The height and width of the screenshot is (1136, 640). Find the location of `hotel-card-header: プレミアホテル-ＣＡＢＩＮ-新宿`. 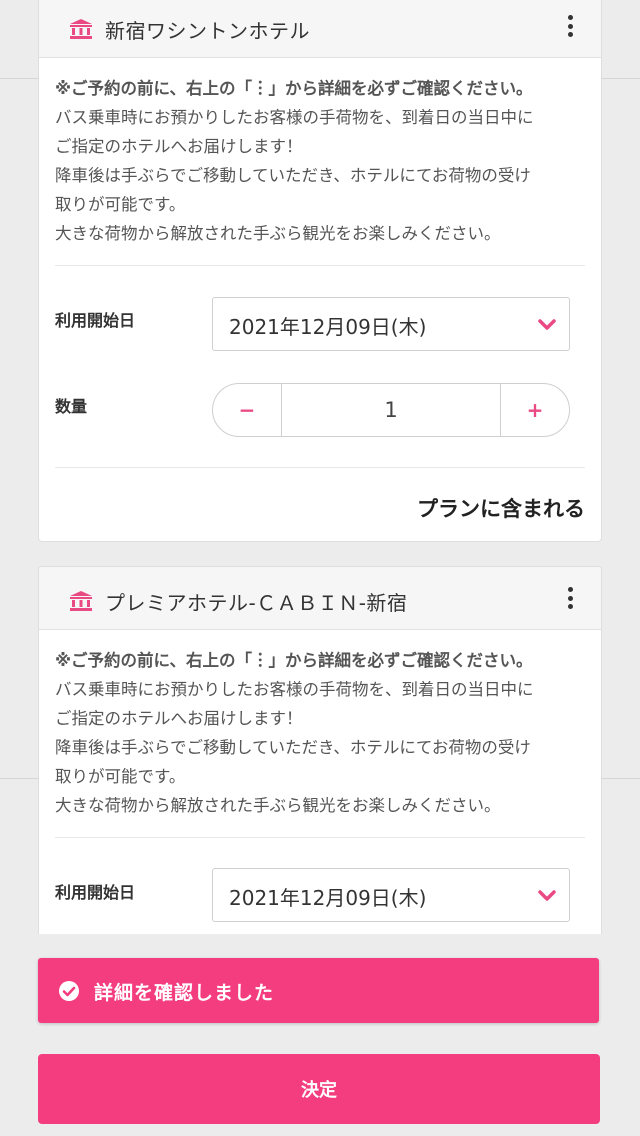

hotel-card-header: プレミアホテル-ＣＡＢＩＮ-新宿 is located at coordinates (320, 598).